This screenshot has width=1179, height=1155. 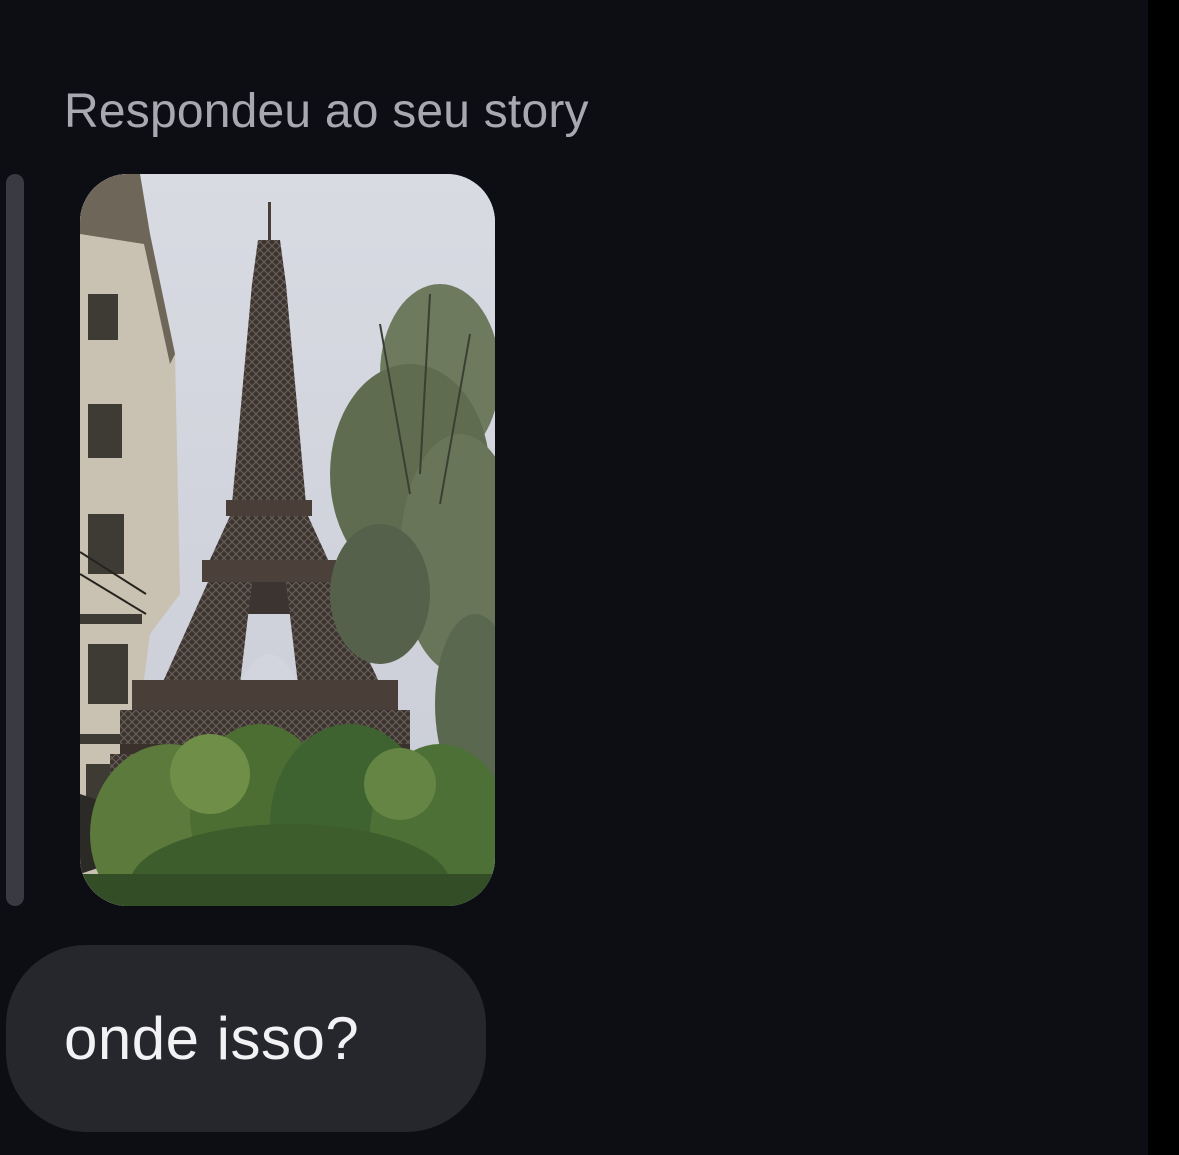 I want to click on reply-quote-bar, so click(x=15, y=540).